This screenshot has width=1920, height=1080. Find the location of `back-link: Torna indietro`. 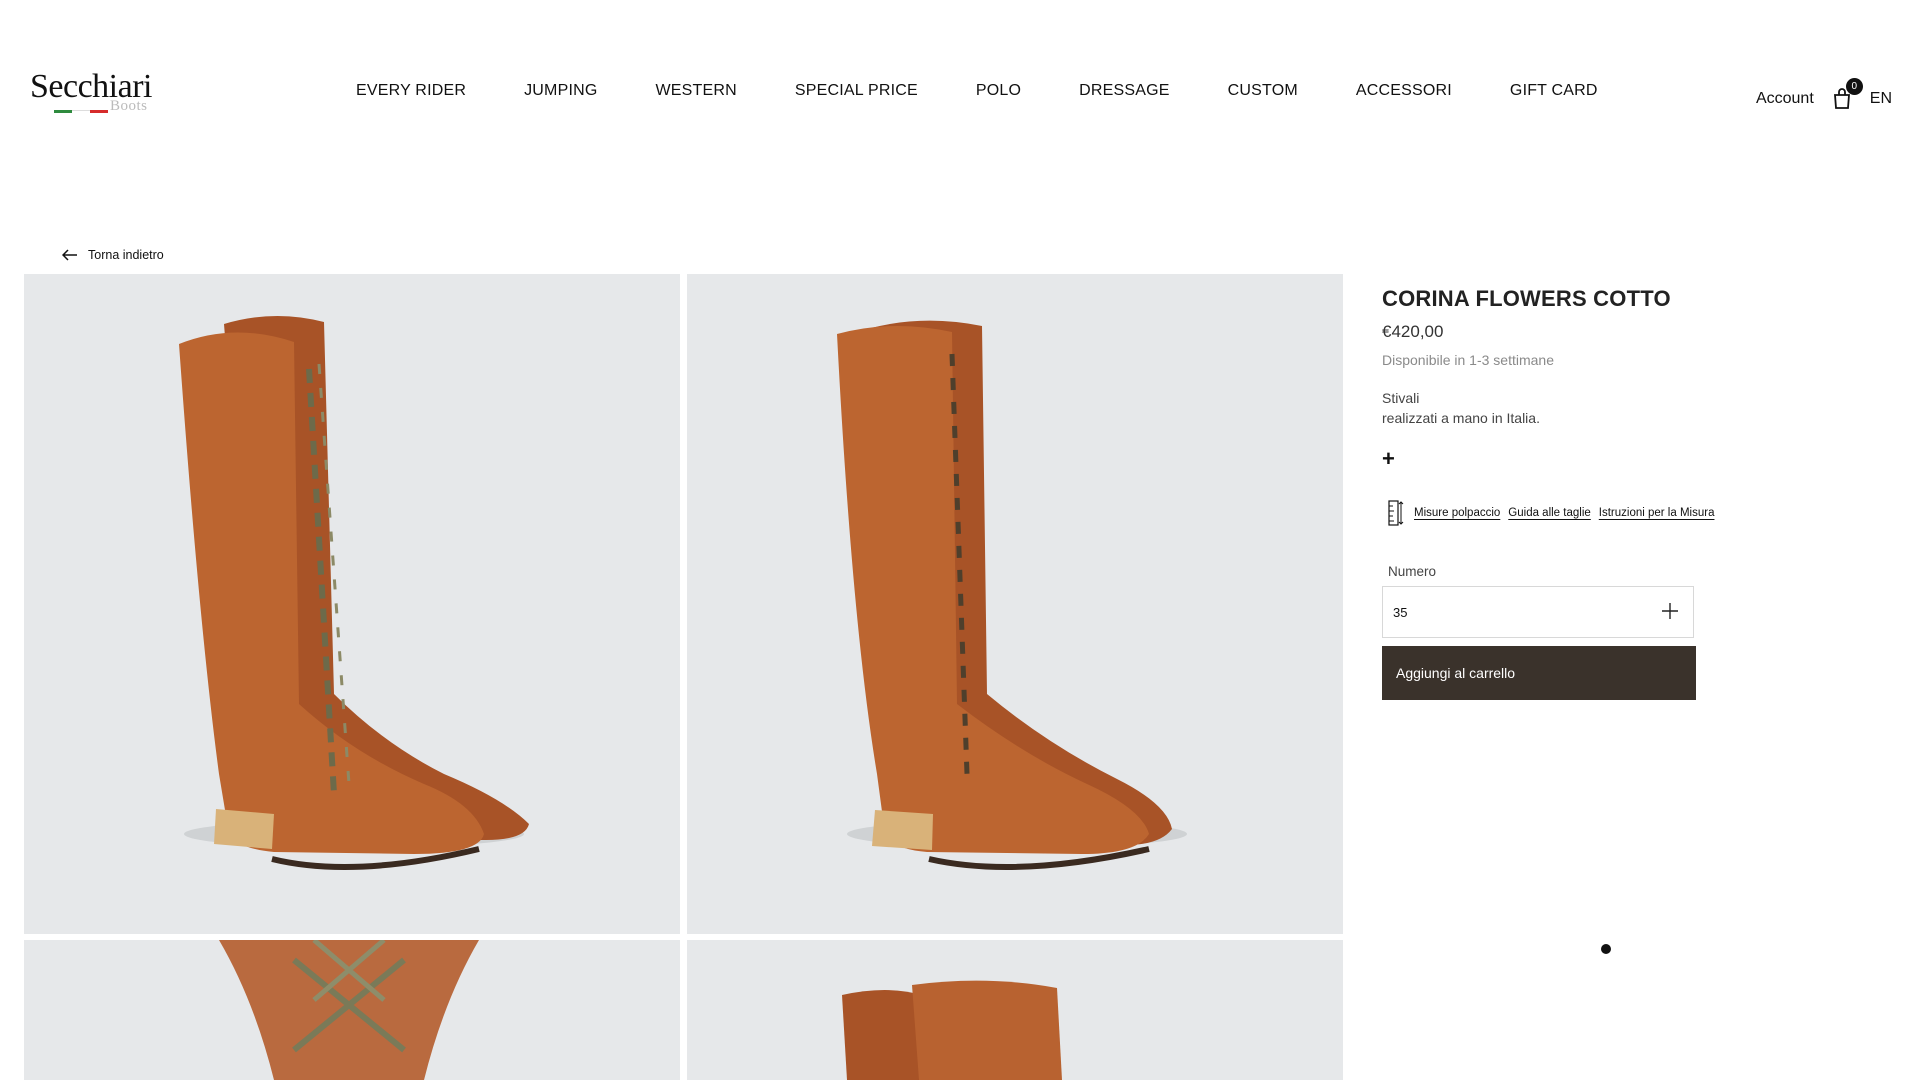

back-link: Torna indietro is located at coordinates (113, 255).